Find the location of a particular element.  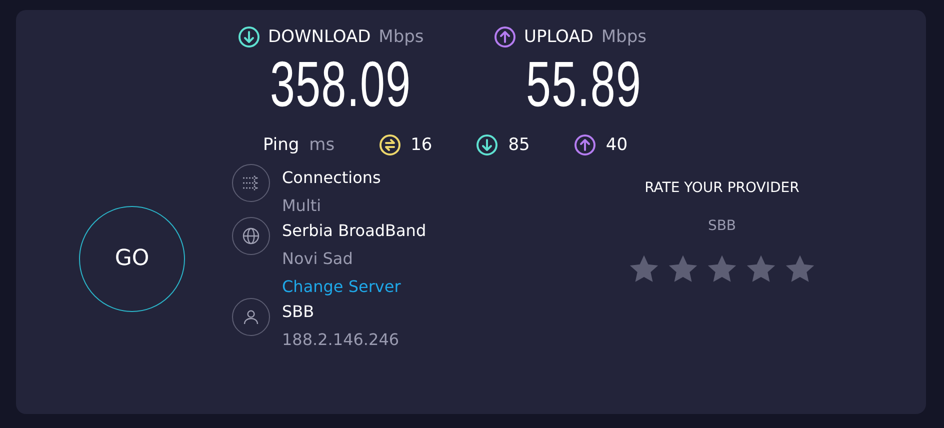

result-label: DOWNLOAD is located at coordinates (319, 37).